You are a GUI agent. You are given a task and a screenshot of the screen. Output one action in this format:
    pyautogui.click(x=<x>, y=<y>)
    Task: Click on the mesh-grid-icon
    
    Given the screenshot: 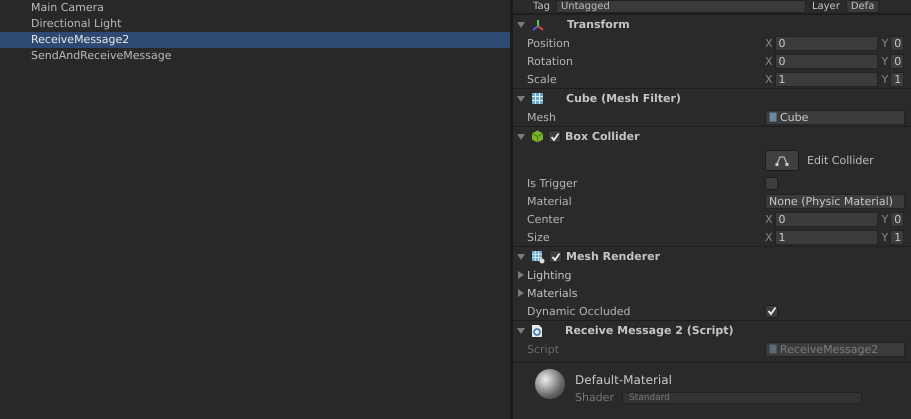 What is the action you would take?
    pyautogui.click(x=537, y=98)
    